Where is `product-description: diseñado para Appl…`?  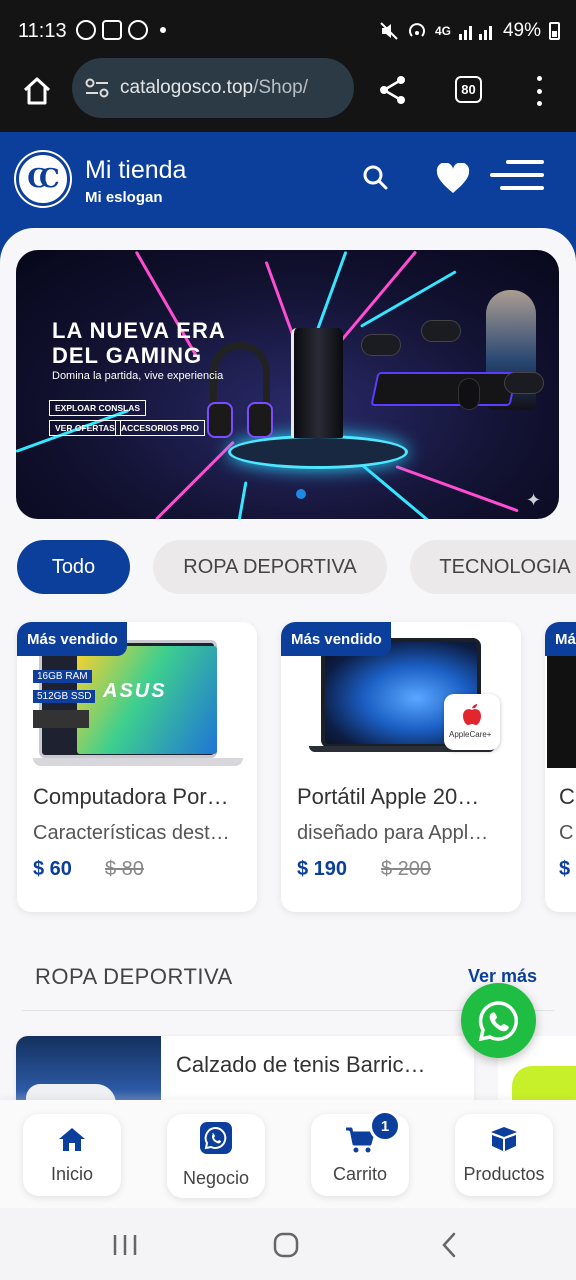 product-description: diseñado para Appl… is located at coordinates (393, 833).